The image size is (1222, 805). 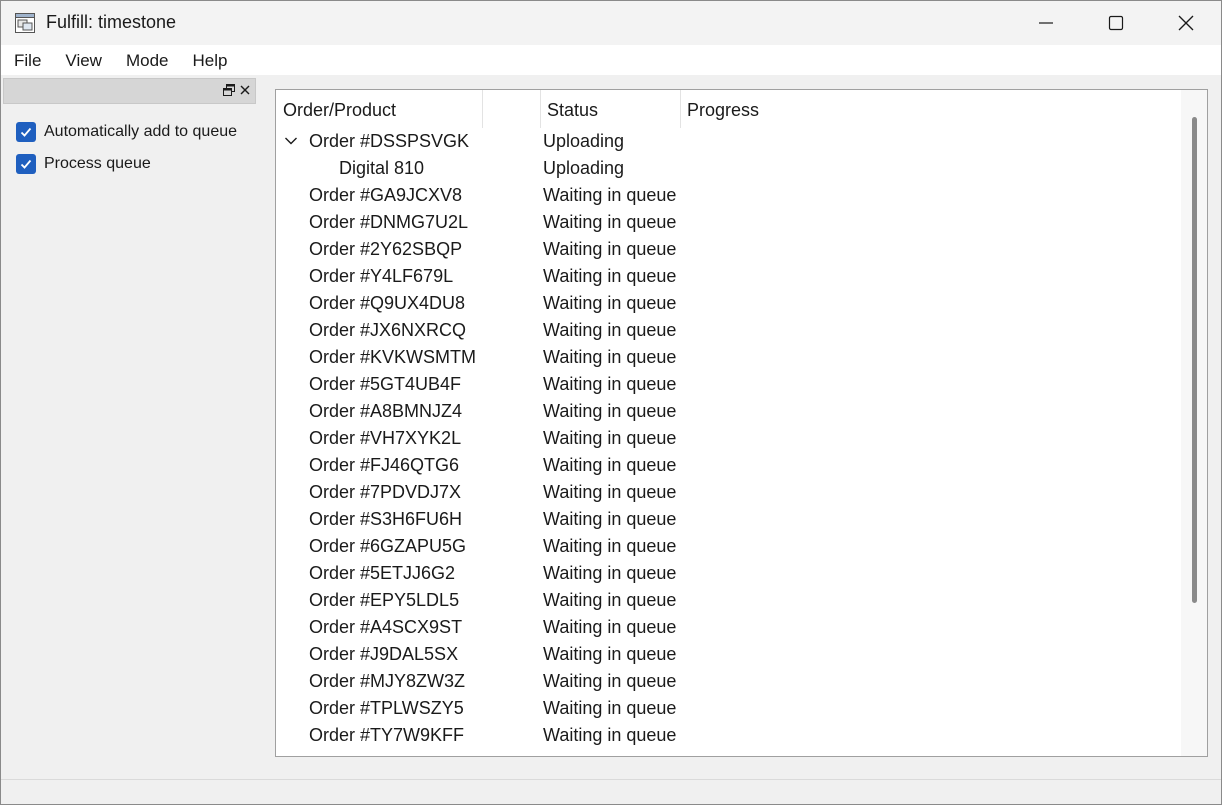 What do you see at coordinates (141, 131) in the screenshot?
I see `auto-add-queue-label: Automatically add to queue` at bounding box center [141, 131].